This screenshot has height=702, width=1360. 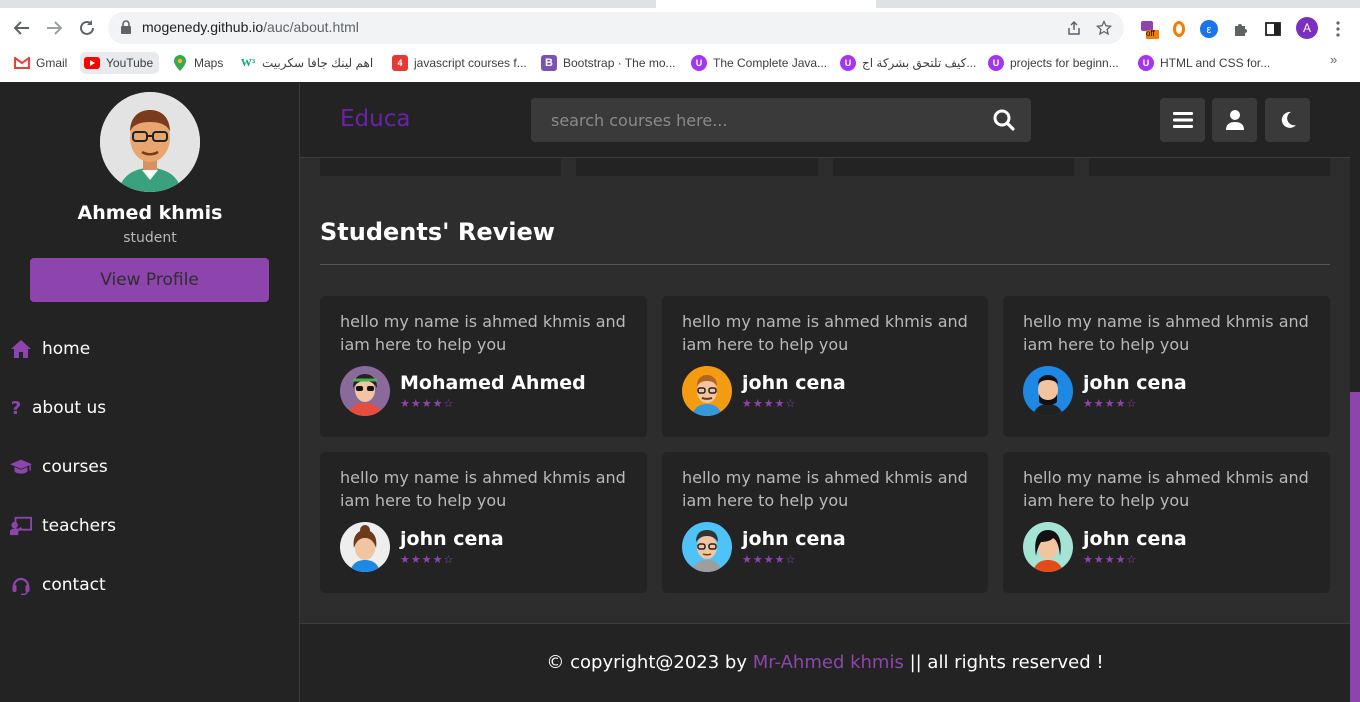 I want to click on reload-icon, so click(x=87, y=27).